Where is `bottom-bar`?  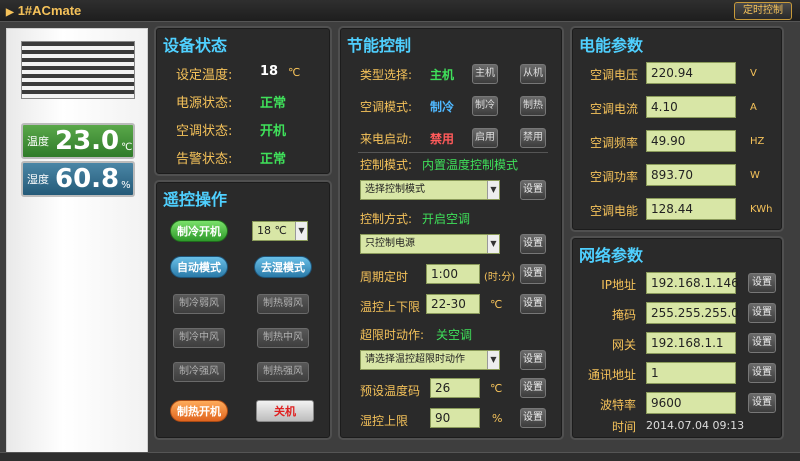
bottom-bar is located at coordinates (400, 456).